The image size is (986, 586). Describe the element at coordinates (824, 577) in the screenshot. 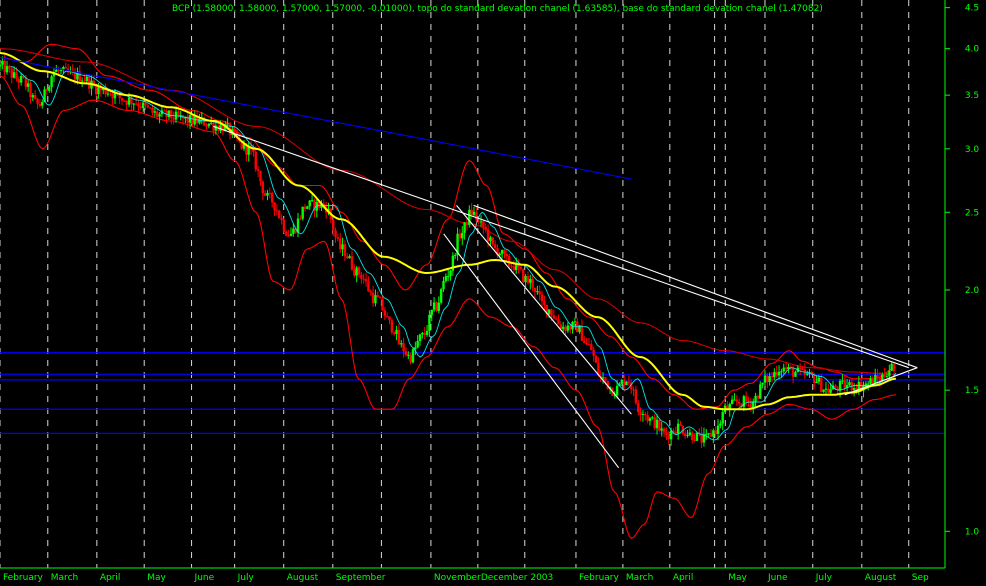

I see `month-label: July` at that location.